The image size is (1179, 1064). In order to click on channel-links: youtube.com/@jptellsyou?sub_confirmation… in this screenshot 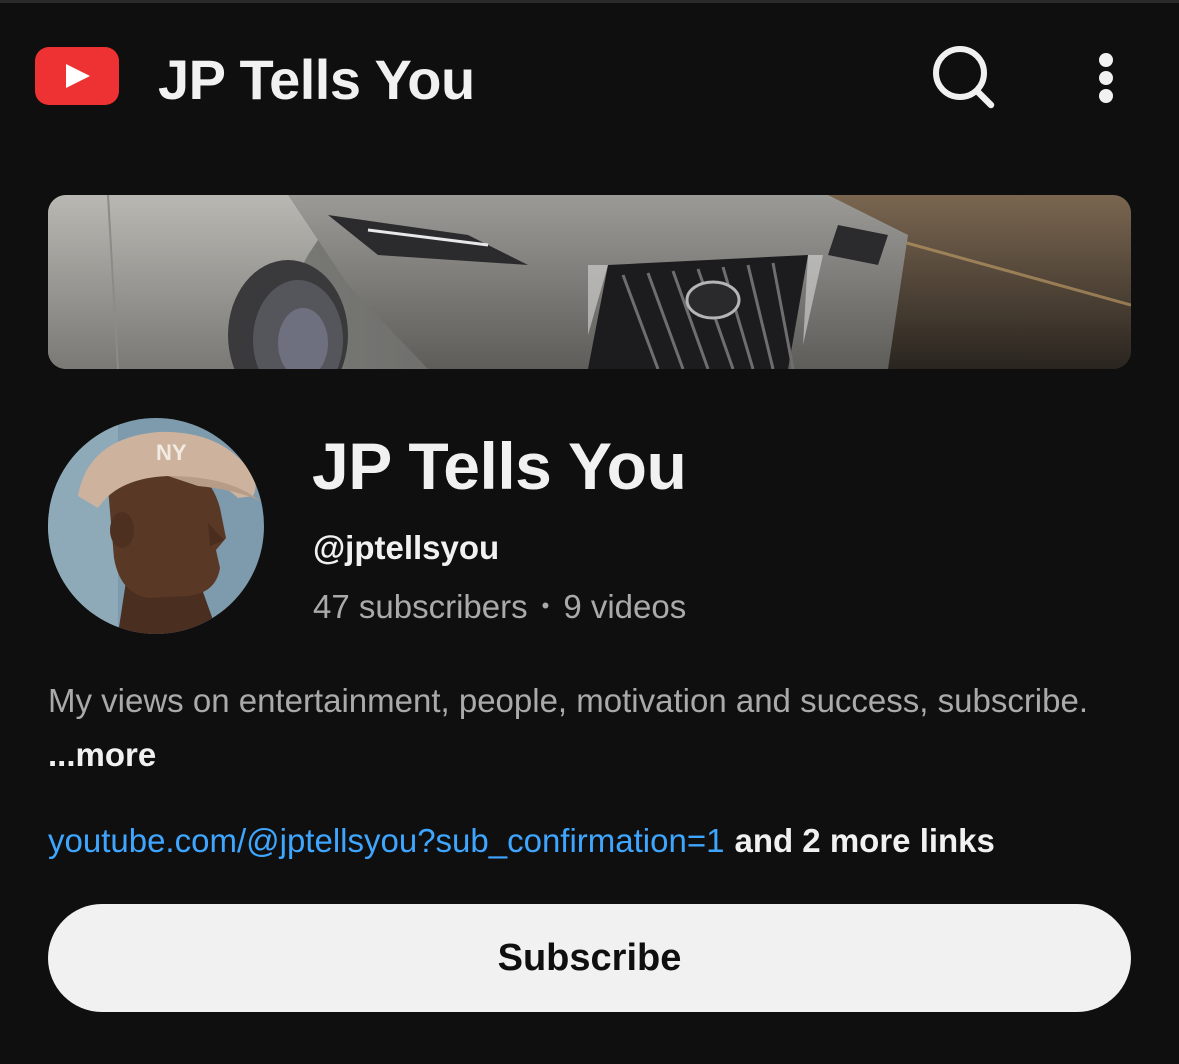, I will do `click(521, 841)`.